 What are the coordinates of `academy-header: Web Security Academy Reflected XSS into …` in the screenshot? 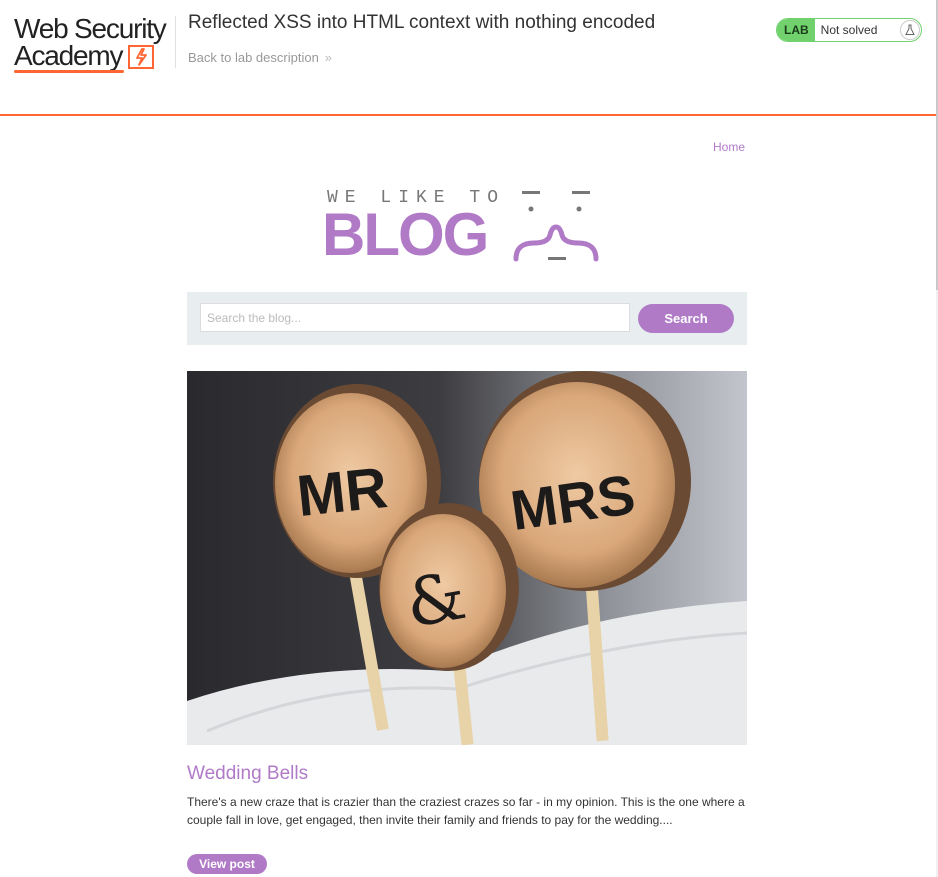 It's located at (468, 58).